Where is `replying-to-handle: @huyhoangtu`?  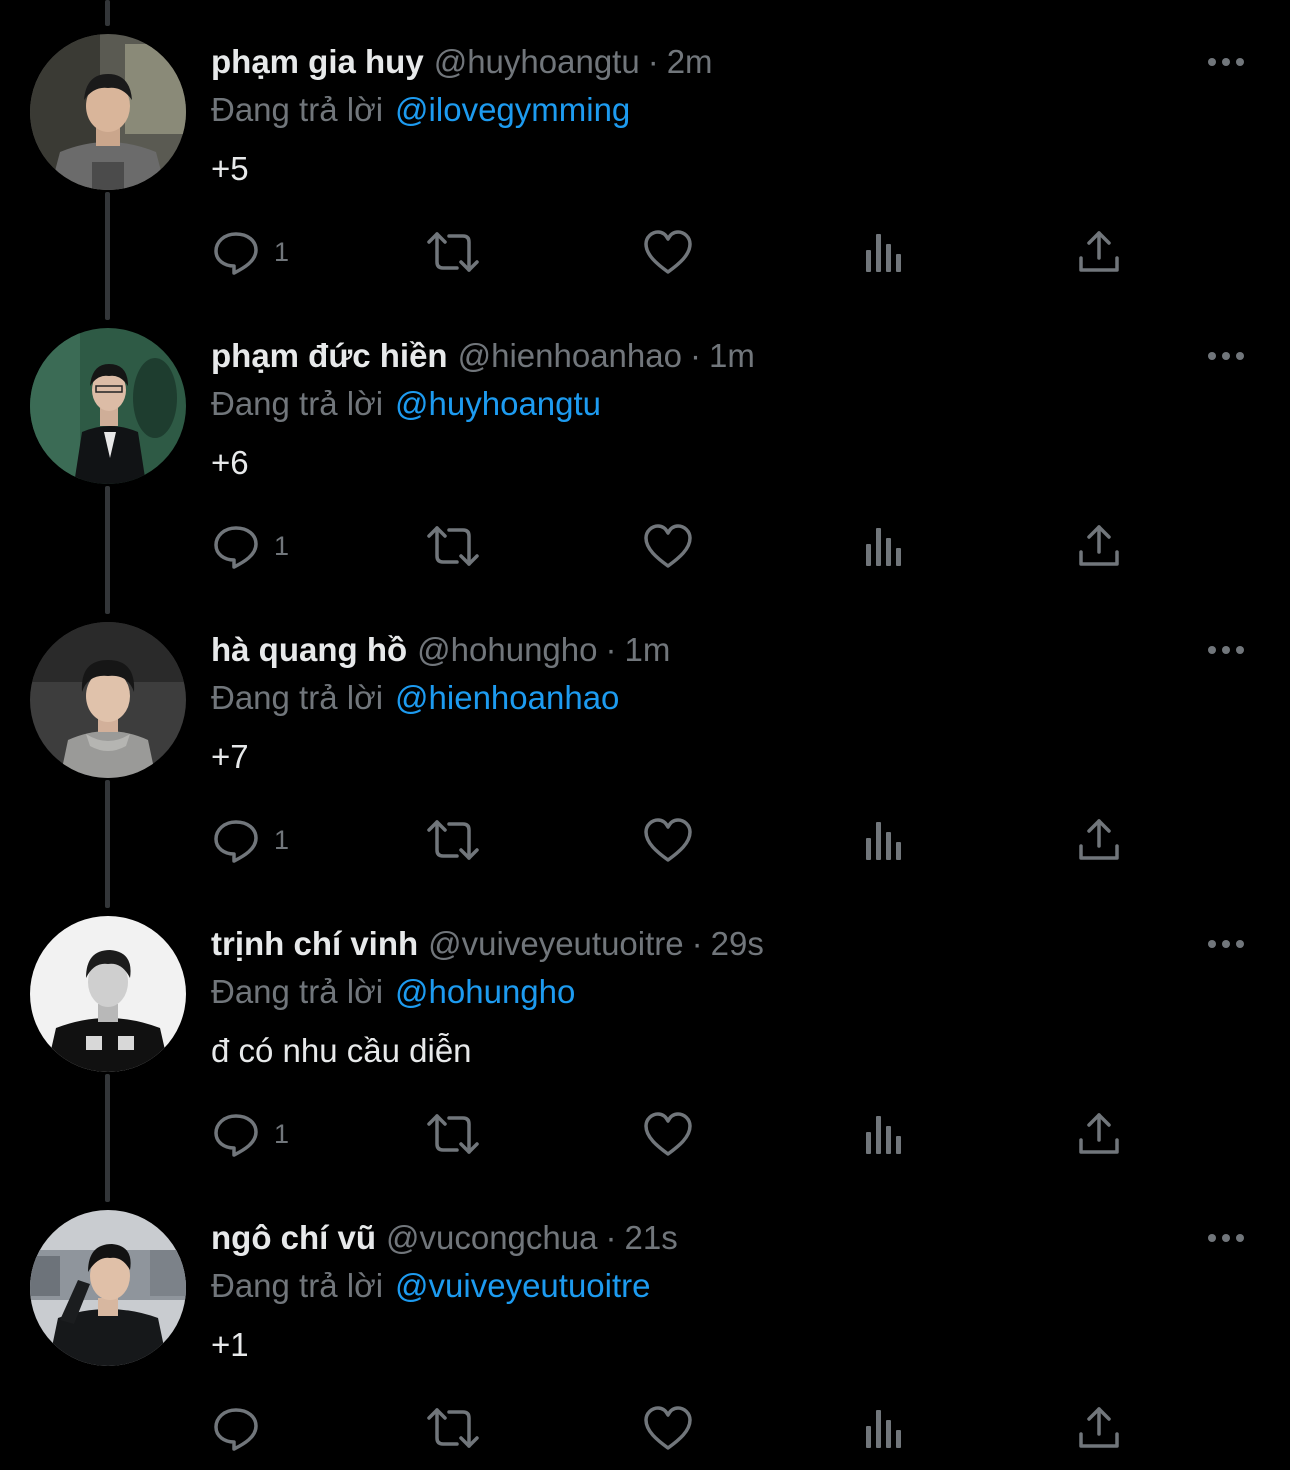
replying-to-handle: @huyhoangtu is located at coordinates (498, 403).